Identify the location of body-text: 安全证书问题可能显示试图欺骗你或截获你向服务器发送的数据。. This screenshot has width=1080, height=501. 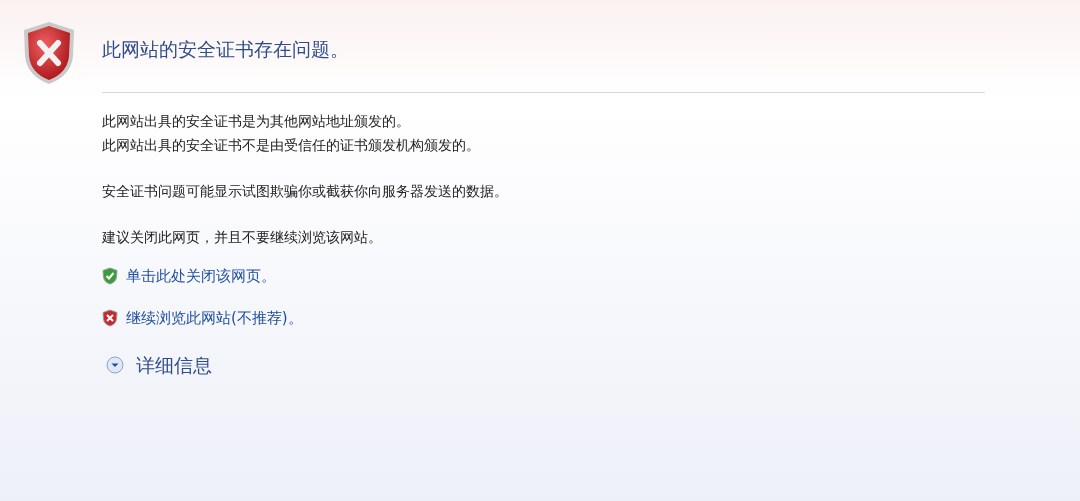
(305, 191).